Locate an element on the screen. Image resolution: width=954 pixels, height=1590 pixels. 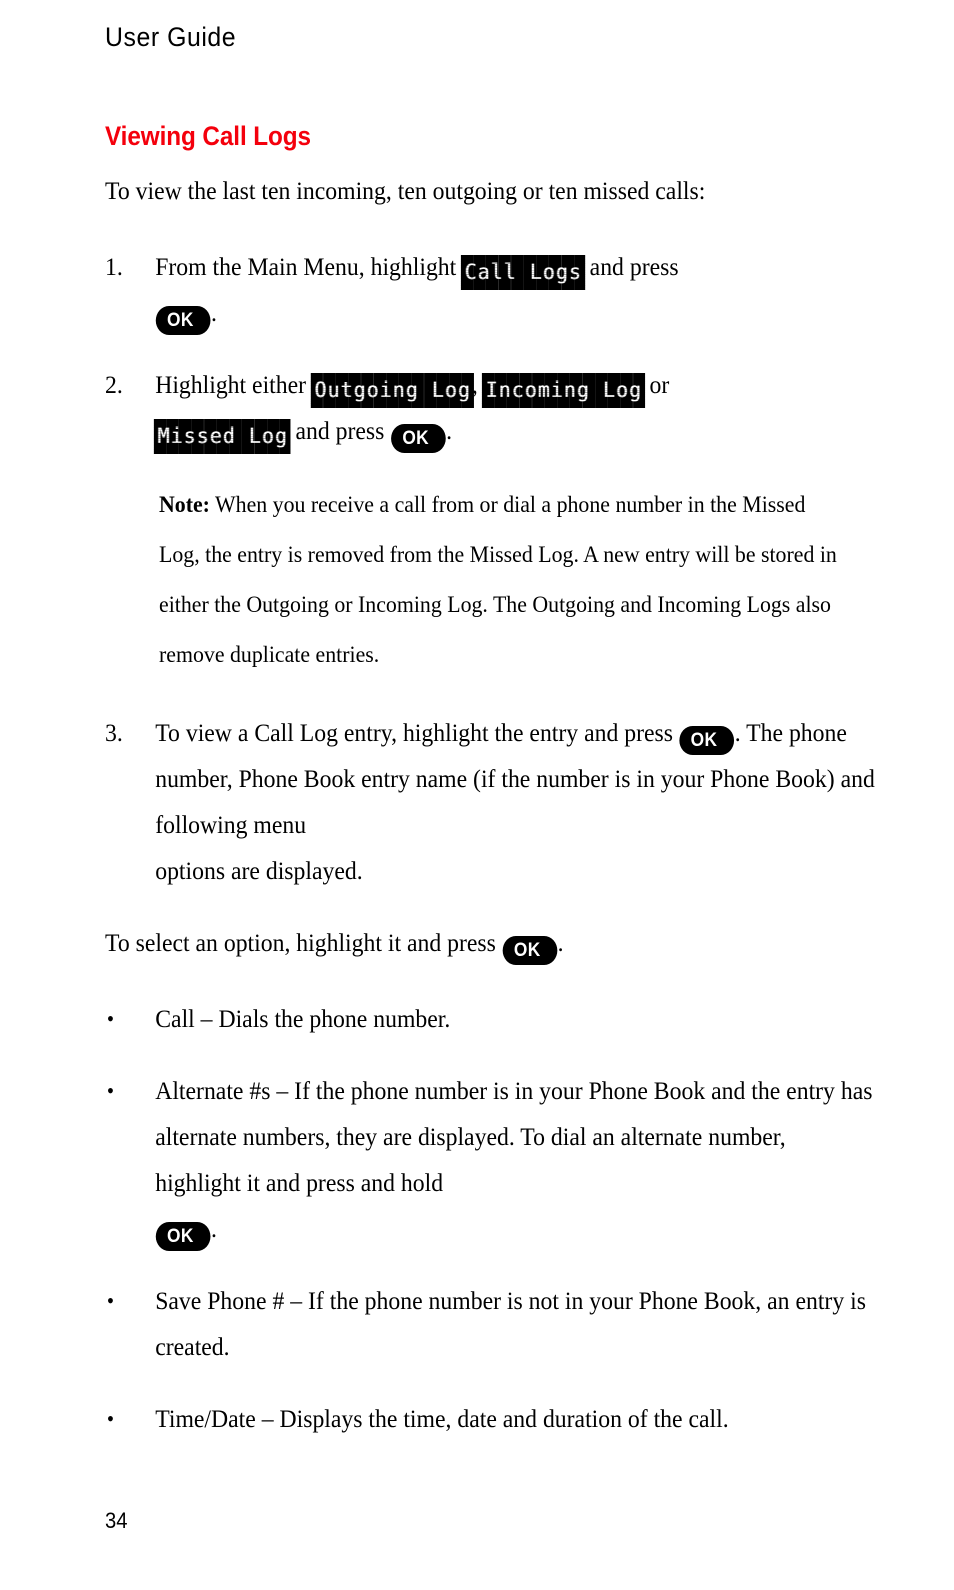
step-text: From the Main Menu, highlight is located at coordinates (306, 266).